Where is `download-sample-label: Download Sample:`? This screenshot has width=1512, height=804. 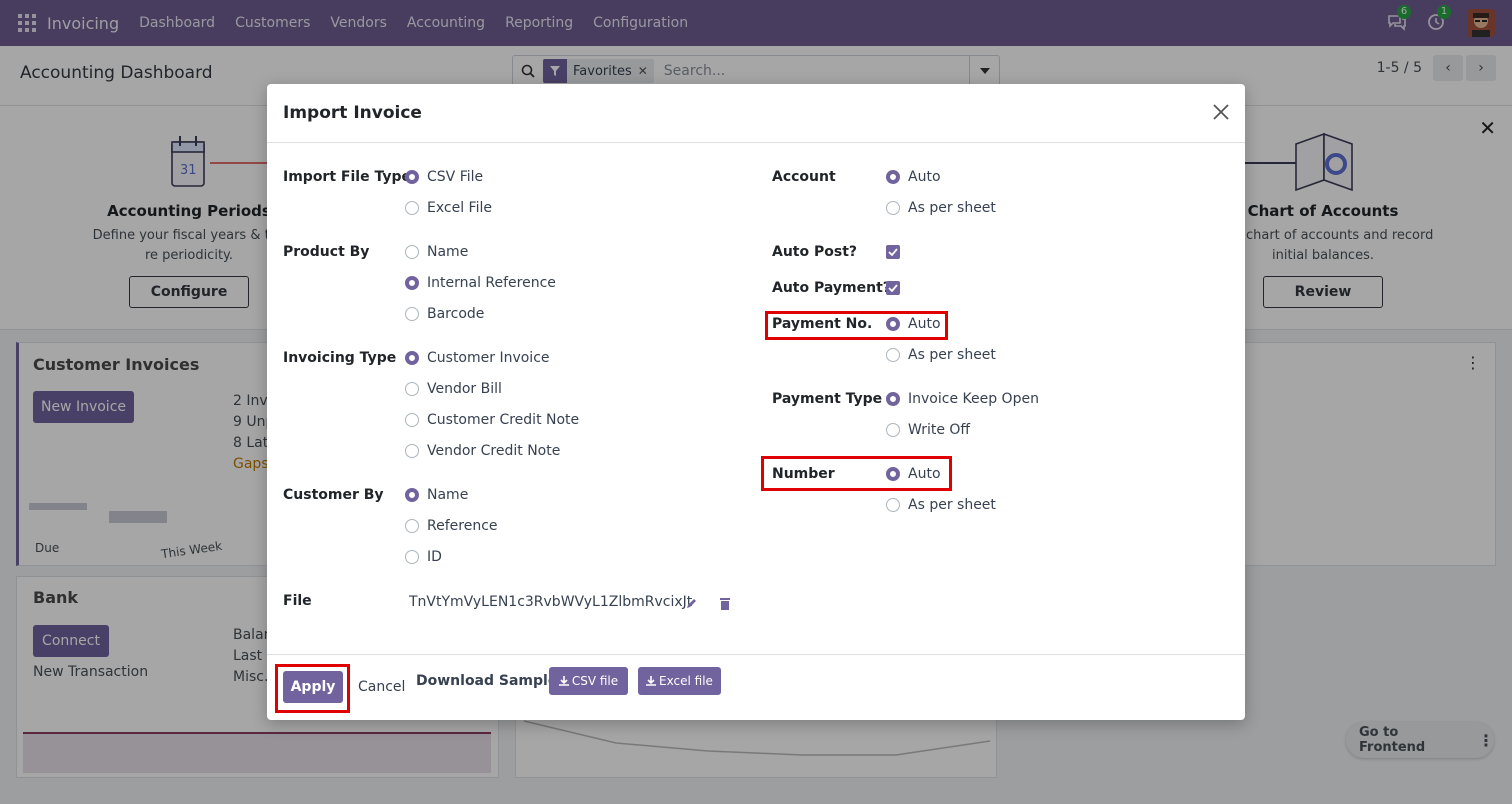
download-sample-label: Download Sample: is located at coordinates (489, 681).